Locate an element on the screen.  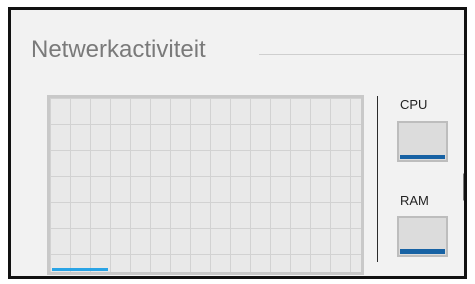
cpu-meter-fill is located at coordinates (422, 157).